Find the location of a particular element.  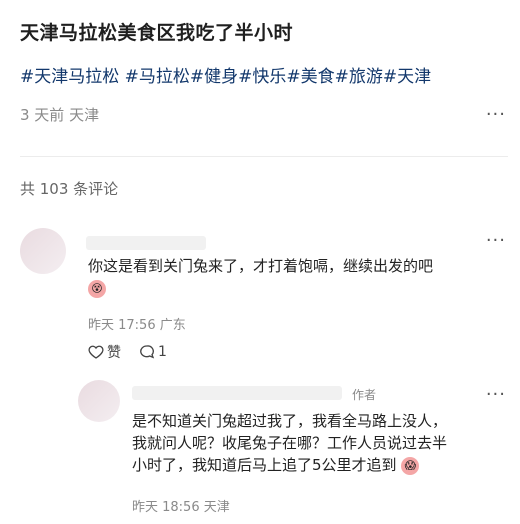

post-more-button: ··· is located at coordinates (496, 114).